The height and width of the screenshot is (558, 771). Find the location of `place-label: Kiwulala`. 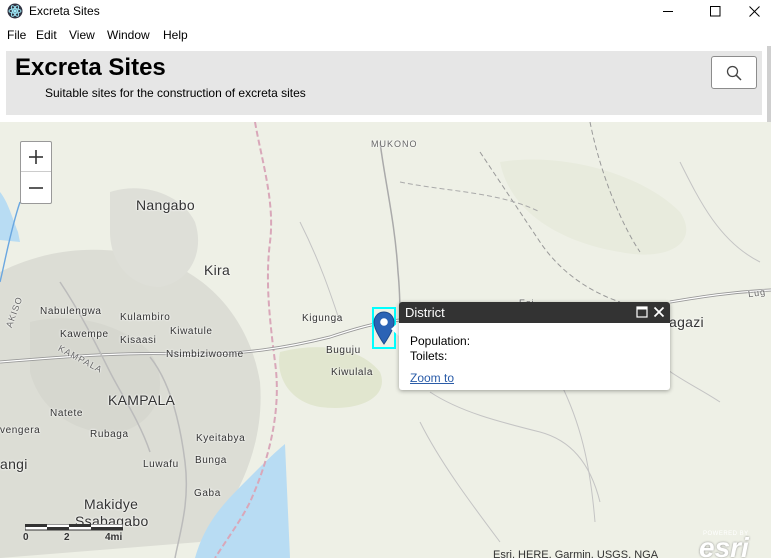

place-label: Kiwulala is located at coordinates (352, 372).